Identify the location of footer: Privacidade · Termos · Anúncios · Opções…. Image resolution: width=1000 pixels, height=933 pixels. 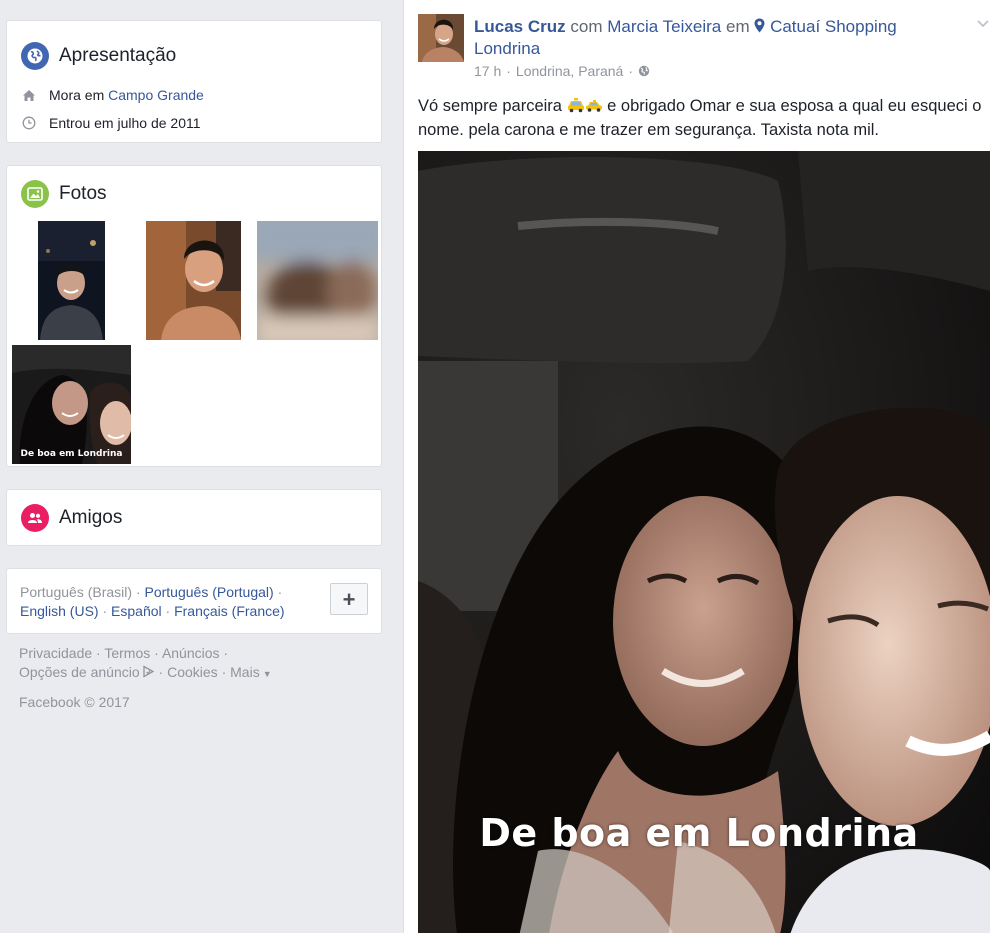
(199, 678).